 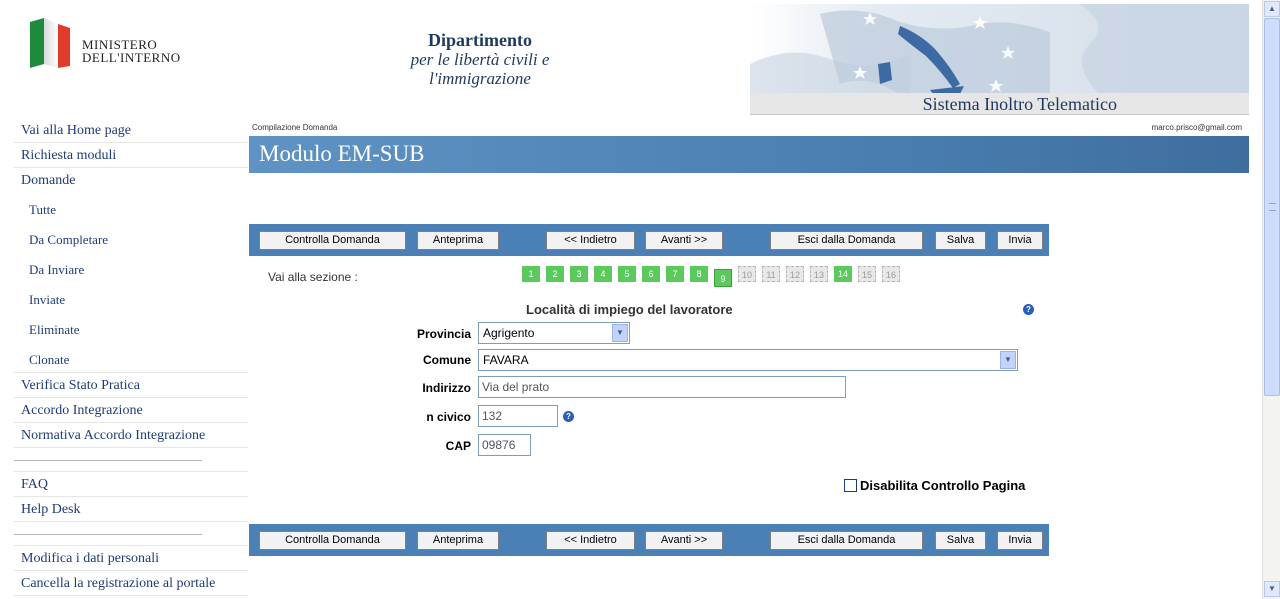 I want to click on form-title: Località di impiego del lavoratore, so click(x=629, y=309).